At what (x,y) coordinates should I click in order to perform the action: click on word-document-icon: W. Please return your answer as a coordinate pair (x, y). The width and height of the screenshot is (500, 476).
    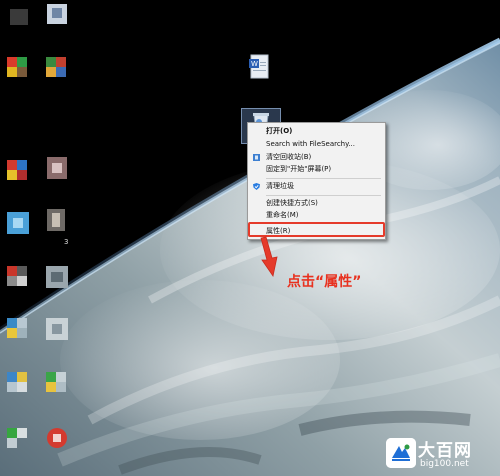
    Looking at the image, I should click on (260, 67).